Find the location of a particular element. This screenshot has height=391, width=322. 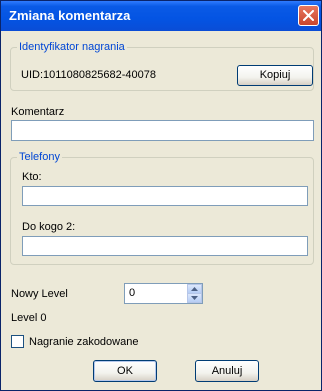

new-level-value: 0 is located at coordinates (132, 293).